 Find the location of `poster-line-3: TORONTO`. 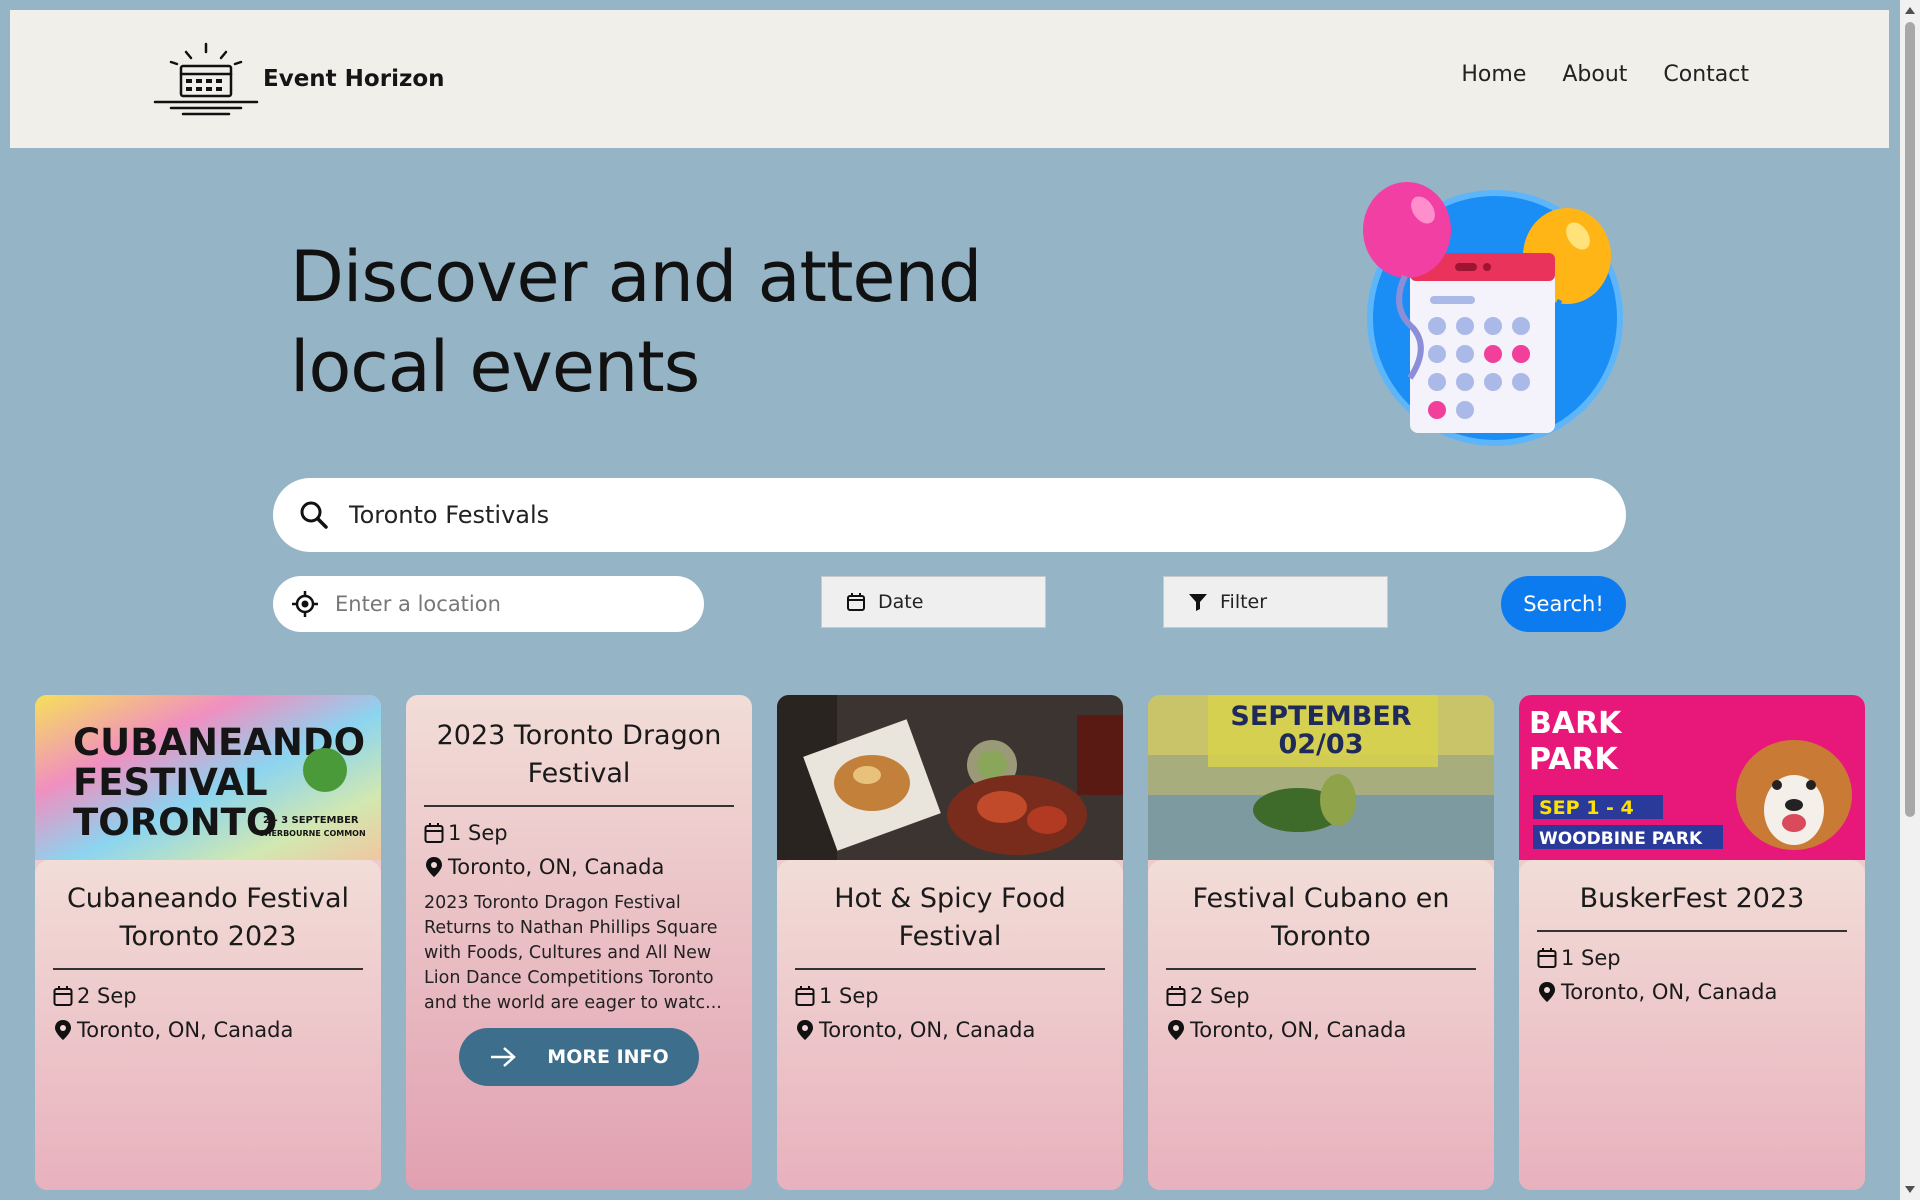

poster-line-3: TORONTO is located at coordinates (175, 822).